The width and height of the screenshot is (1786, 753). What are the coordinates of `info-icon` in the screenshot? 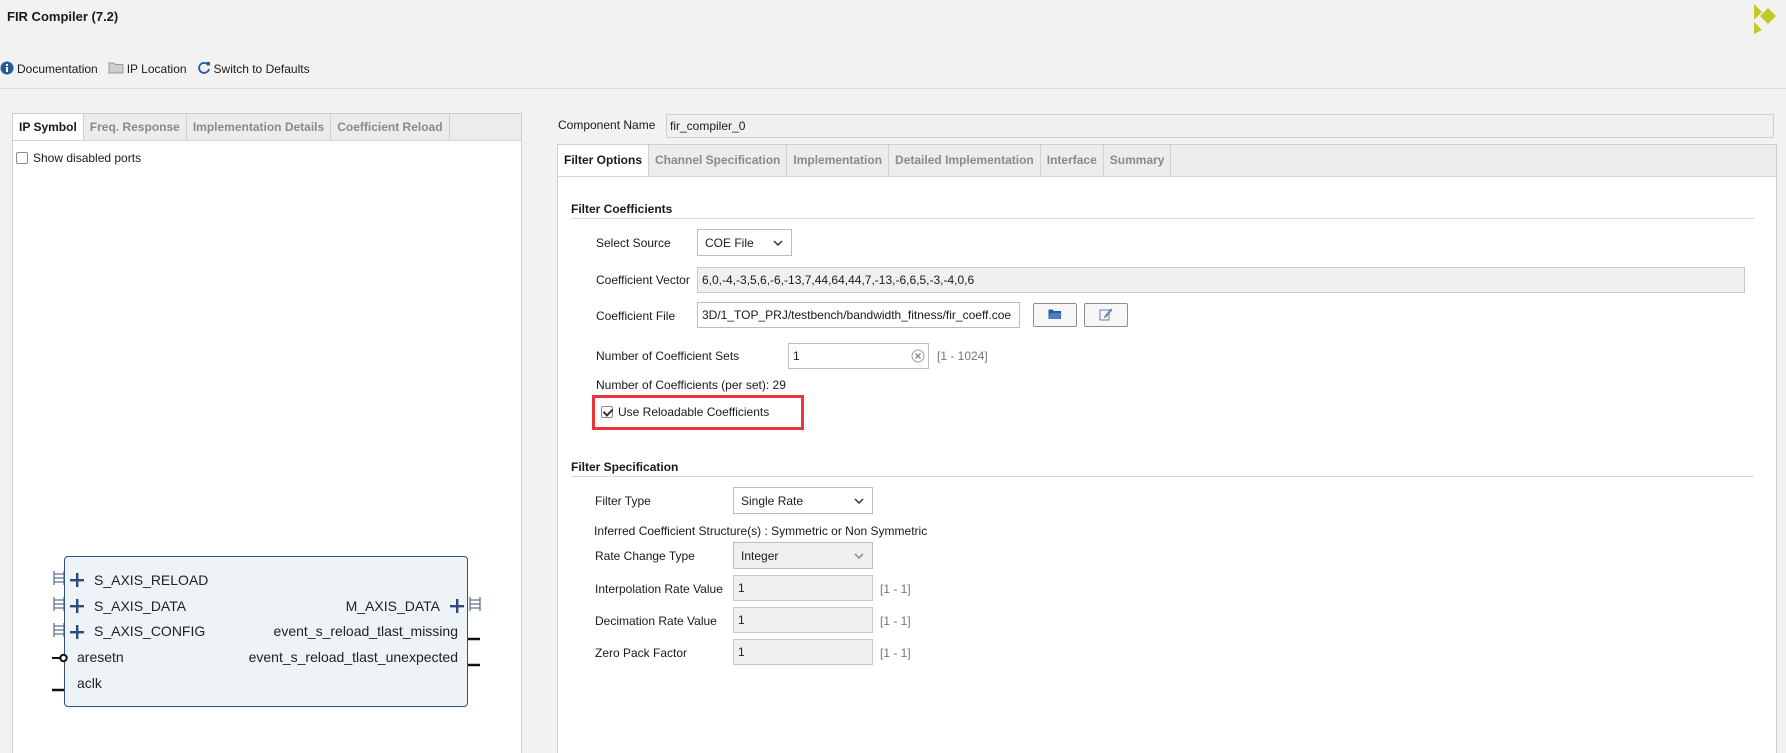 It's located at (8, 69).